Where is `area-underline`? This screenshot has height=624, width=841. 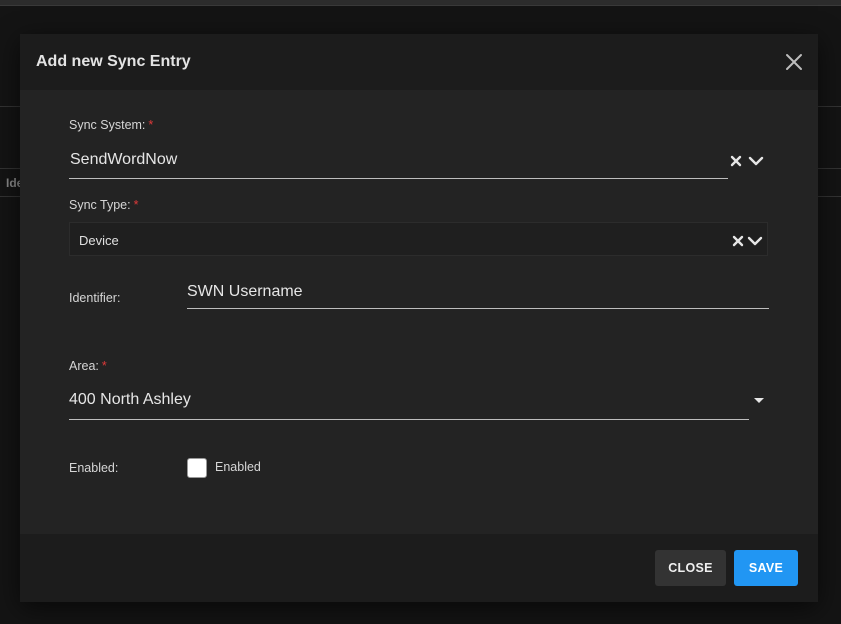
area-underline is located at coordinates (409, 419).